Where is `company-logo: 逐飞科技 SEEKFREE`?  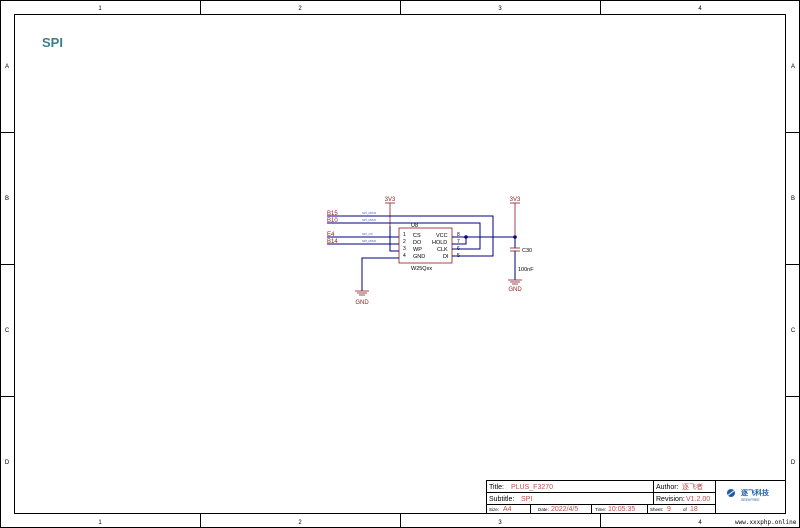
company-logo: 逐飞科技 SEEKFREE is located at coordinates (748, 495).